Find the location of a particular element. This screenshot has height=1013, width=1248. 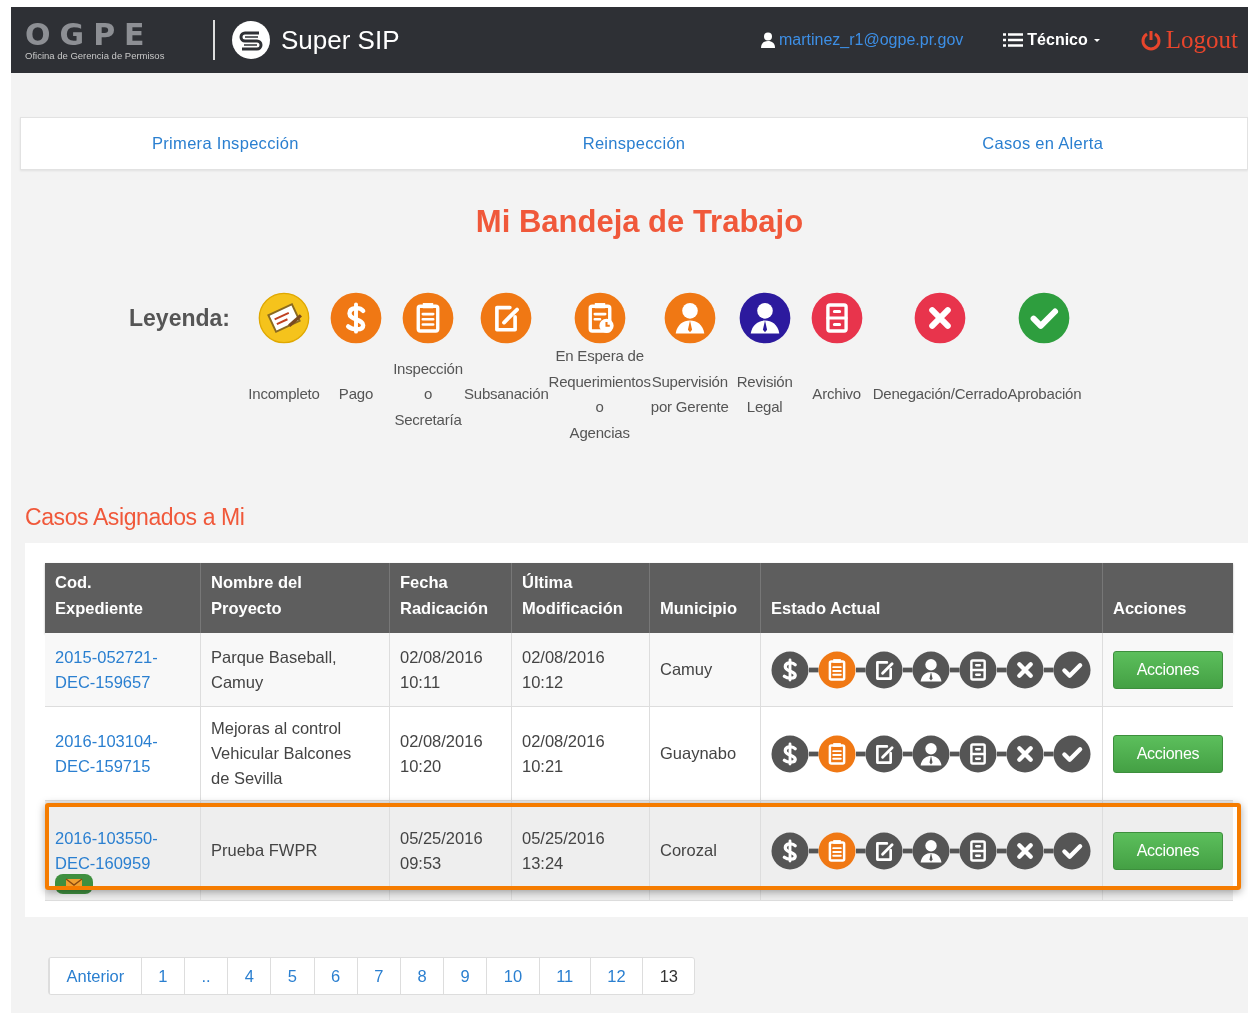

user-link: martinez_r1@ogpe.pr.gov is located at coordinates (862, 40).